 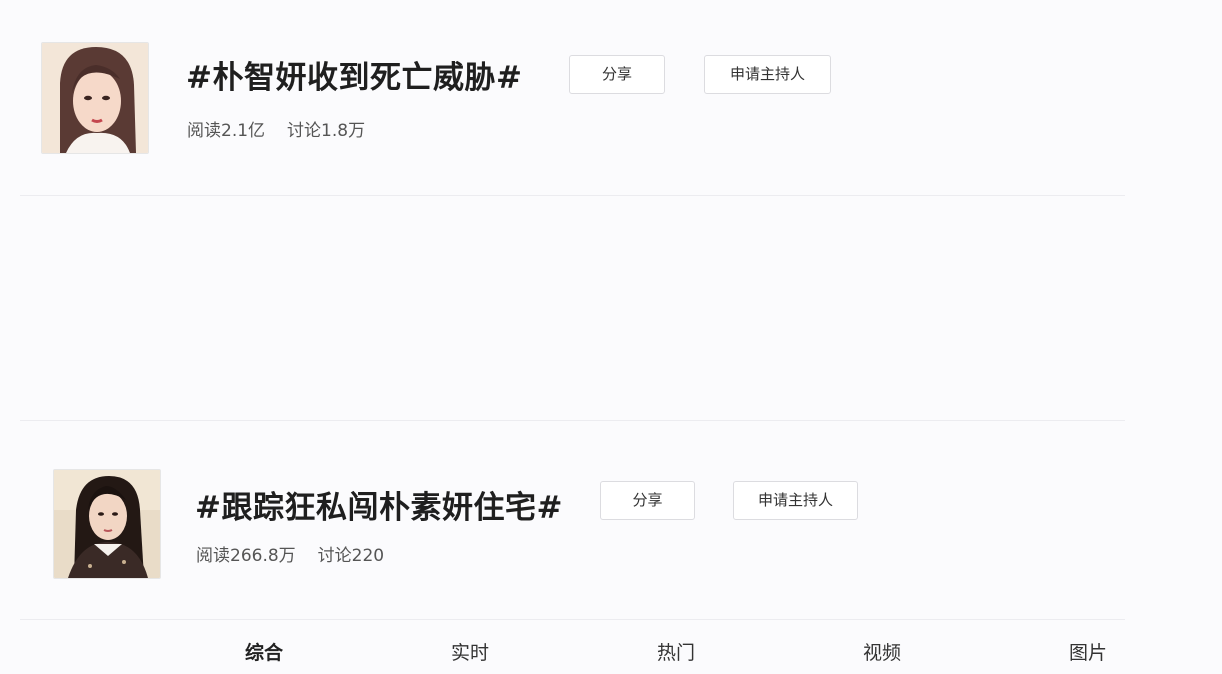 What do you see at coordinates (379, 504) in the screenshot?
I see `topic-title: #跟踪狂私闯朴素妍住宅#` at bounding box center [379, 504].